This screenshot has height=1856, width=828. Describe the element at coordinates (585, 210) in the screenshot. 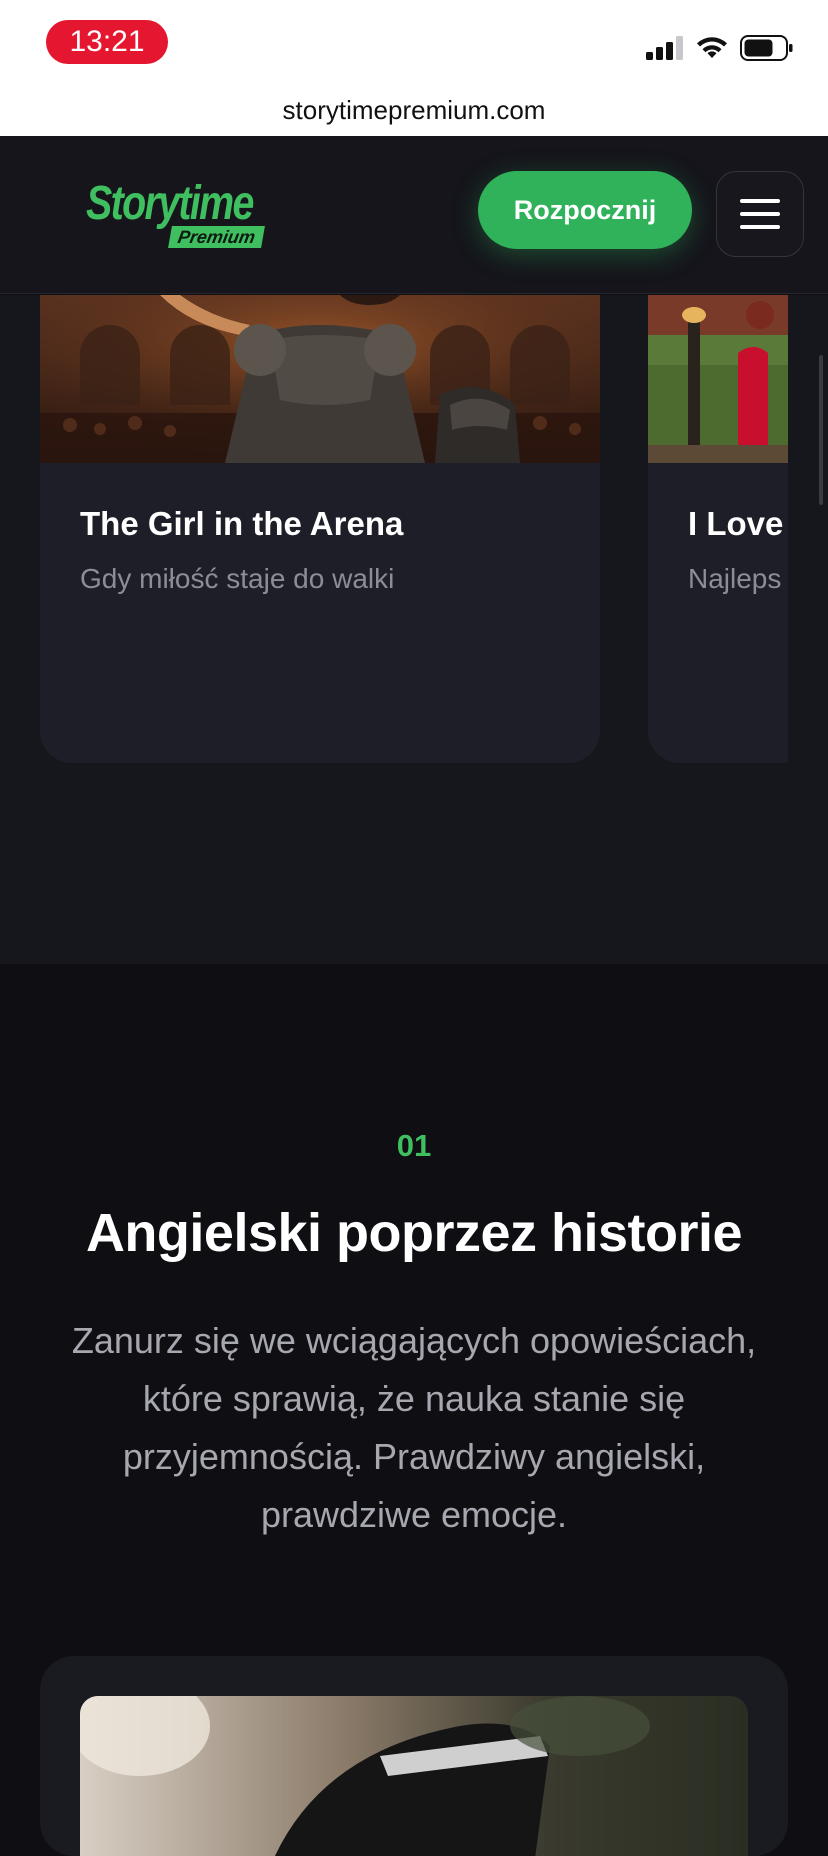

I see `start-button: Rozpocznij` at that location.